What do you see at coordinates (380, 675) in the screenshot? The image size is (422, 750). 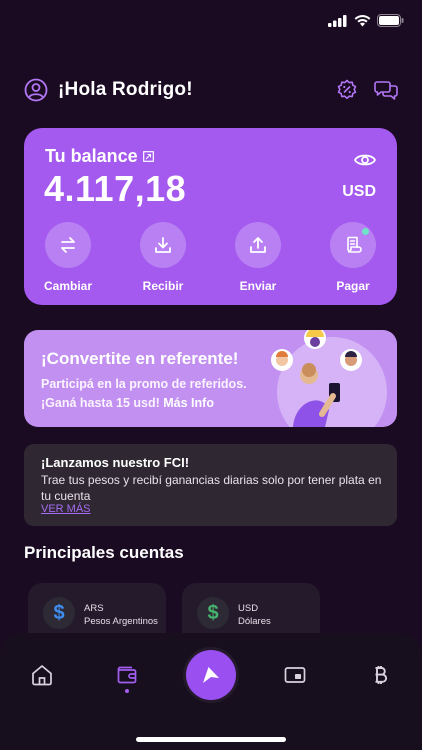 I see `bitcoin-icon` at bounding box center [380, 675].